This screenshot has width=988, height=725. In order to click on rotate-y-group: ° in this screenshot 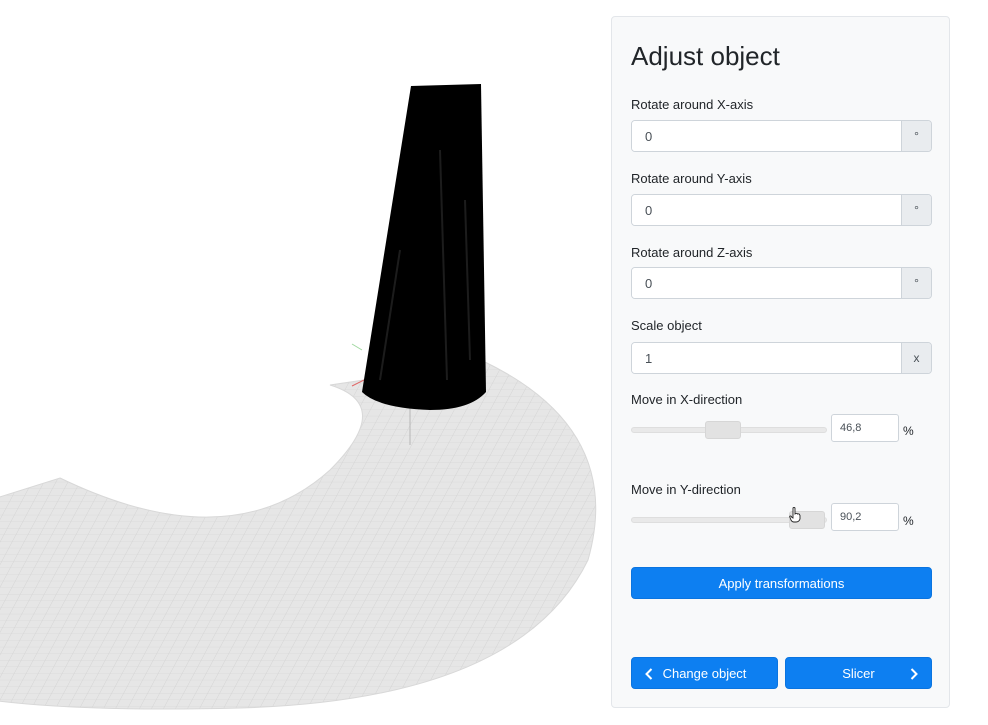, I will do `click(781, 210)`.